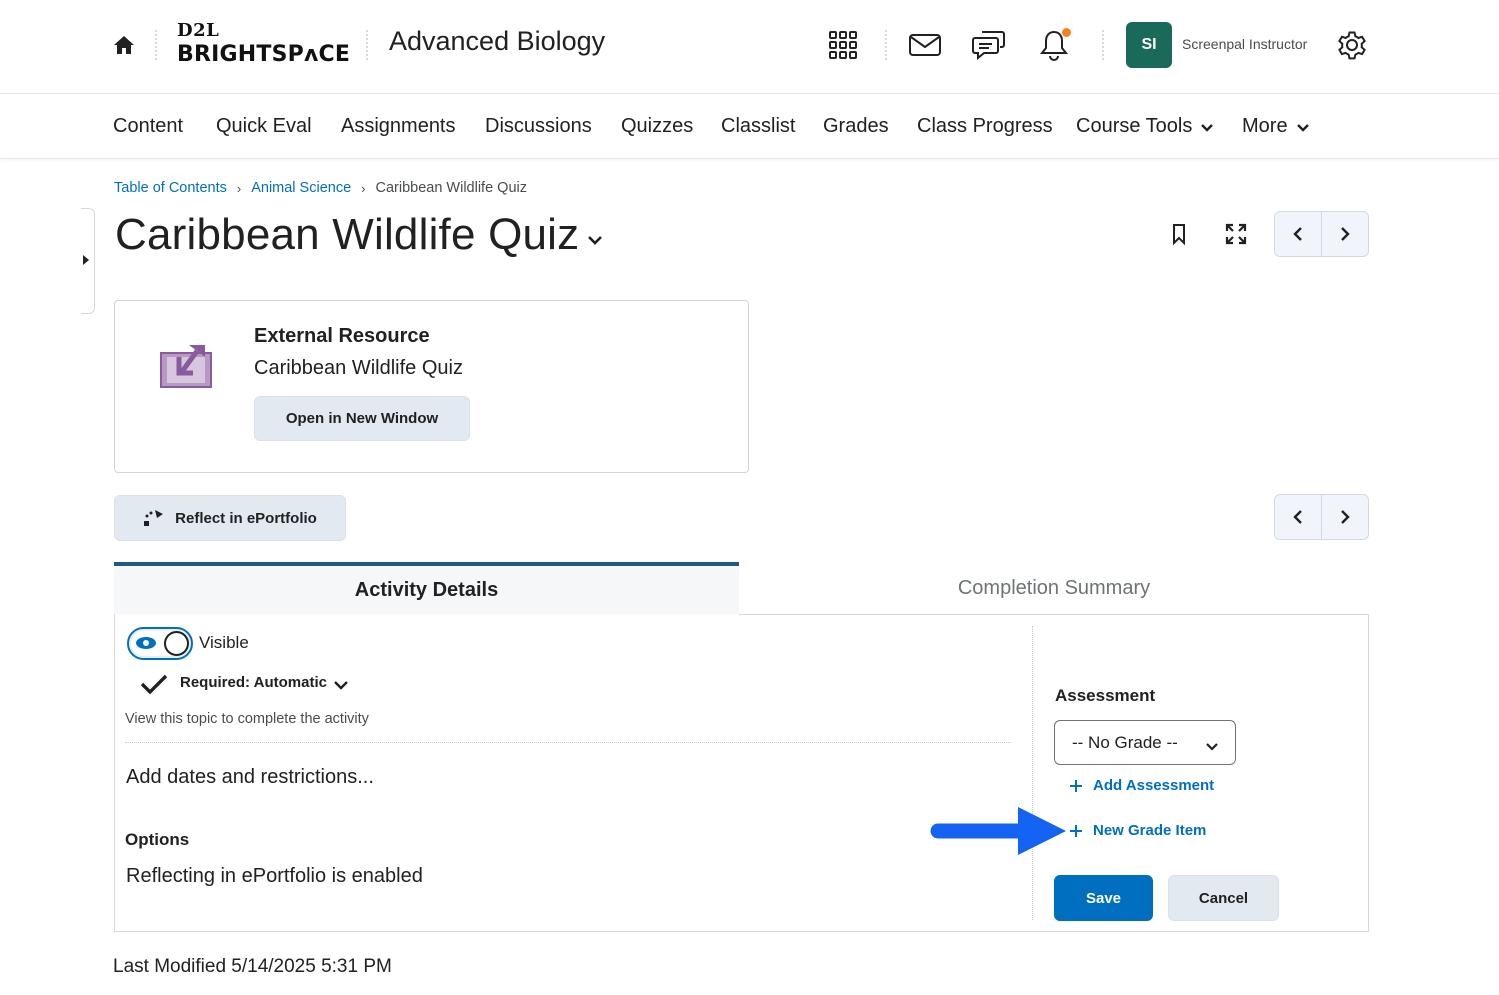  I want to click on nav-label: Grades, so click(856, 126).